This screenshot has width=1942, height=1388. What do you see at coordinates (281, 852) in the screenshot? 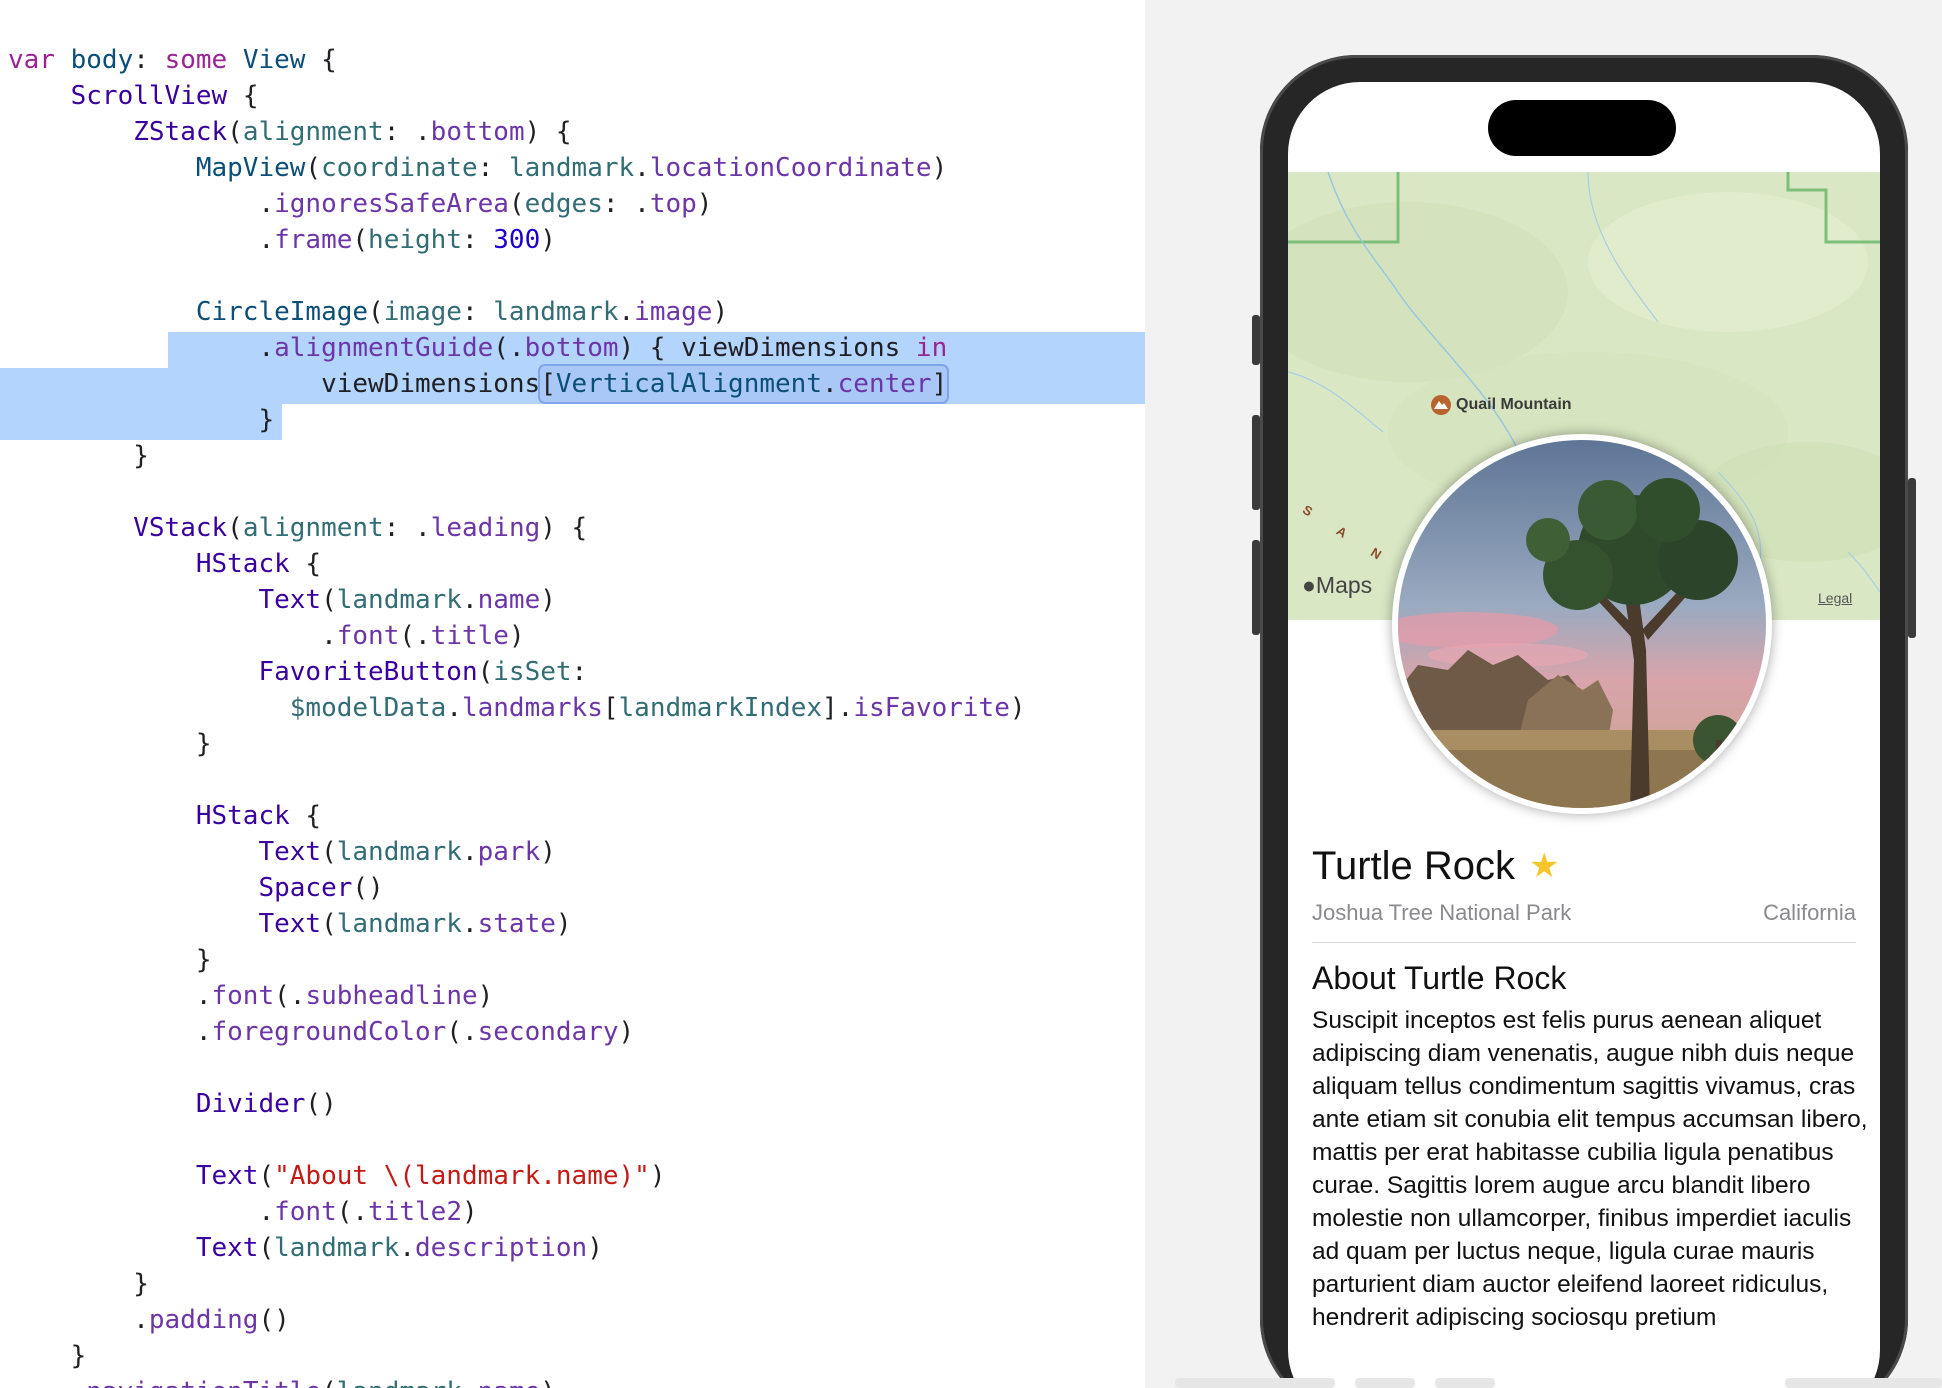
I see `code-line: Text(landmark.park)` at bounding box center [281, 852].